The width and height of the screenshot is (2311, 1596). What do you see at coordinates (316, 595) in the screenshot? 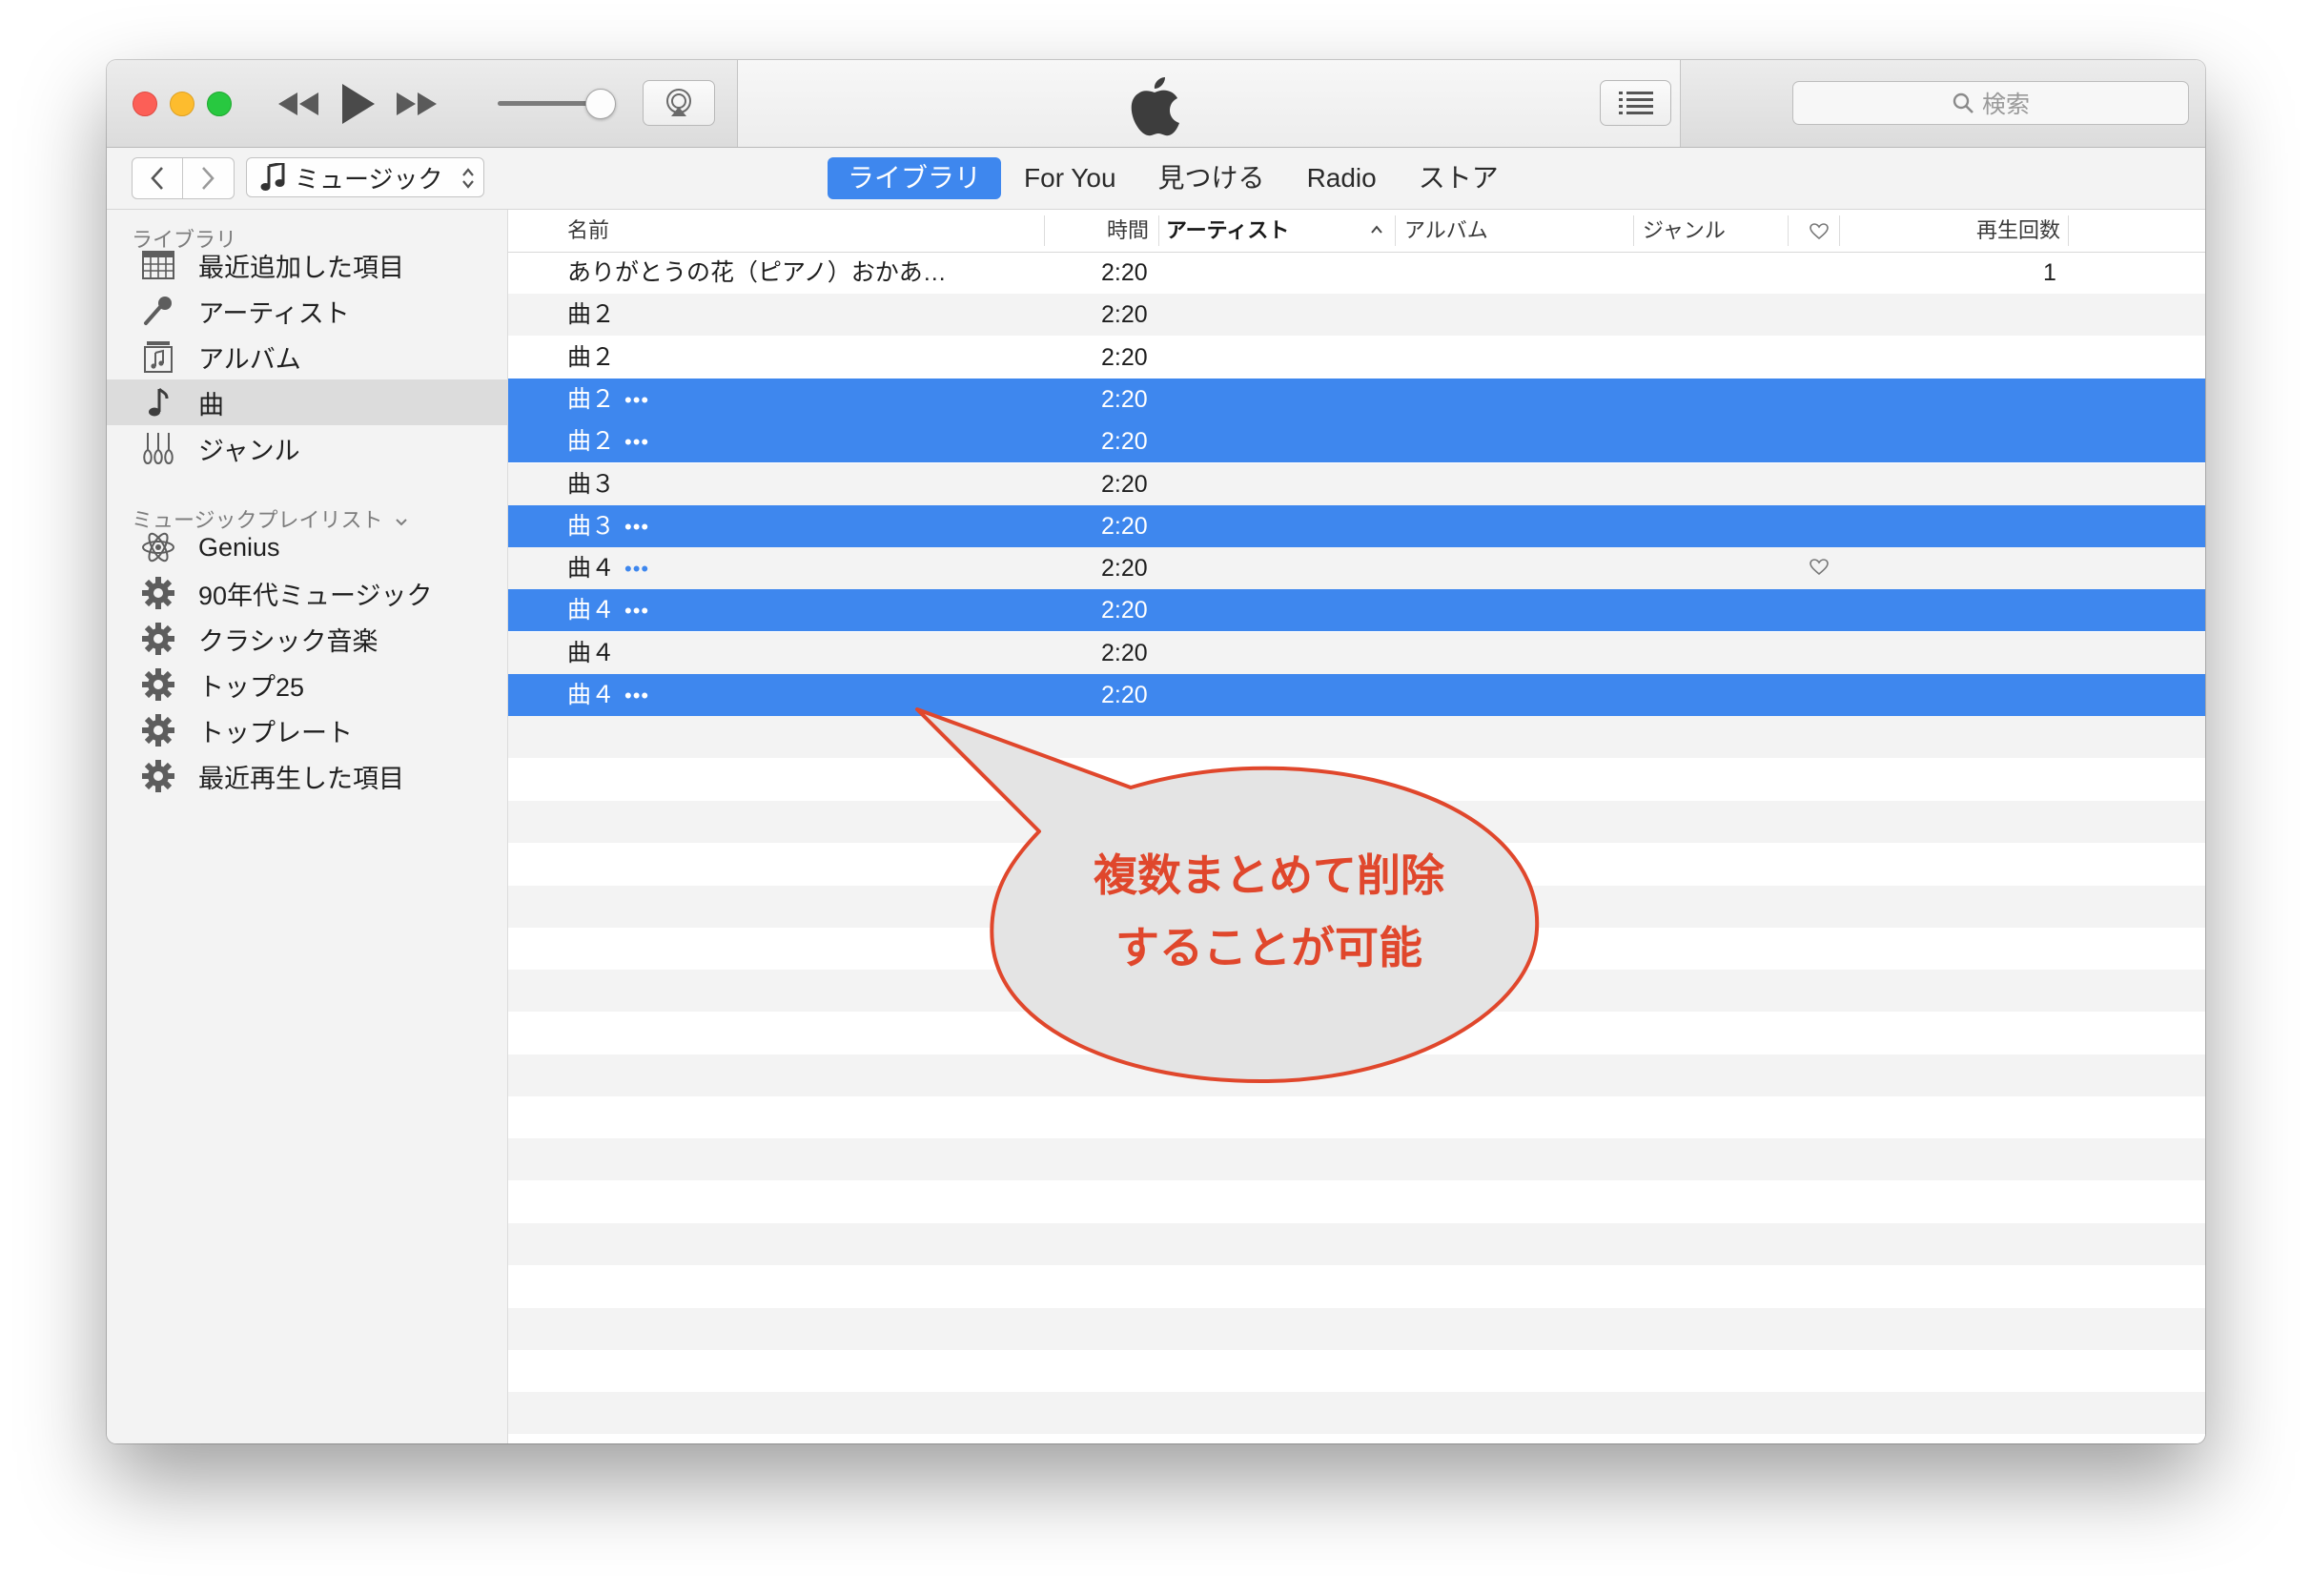
I see `sidebar-item-label: 90年代ミュージック` at bounding box center [316, 595].